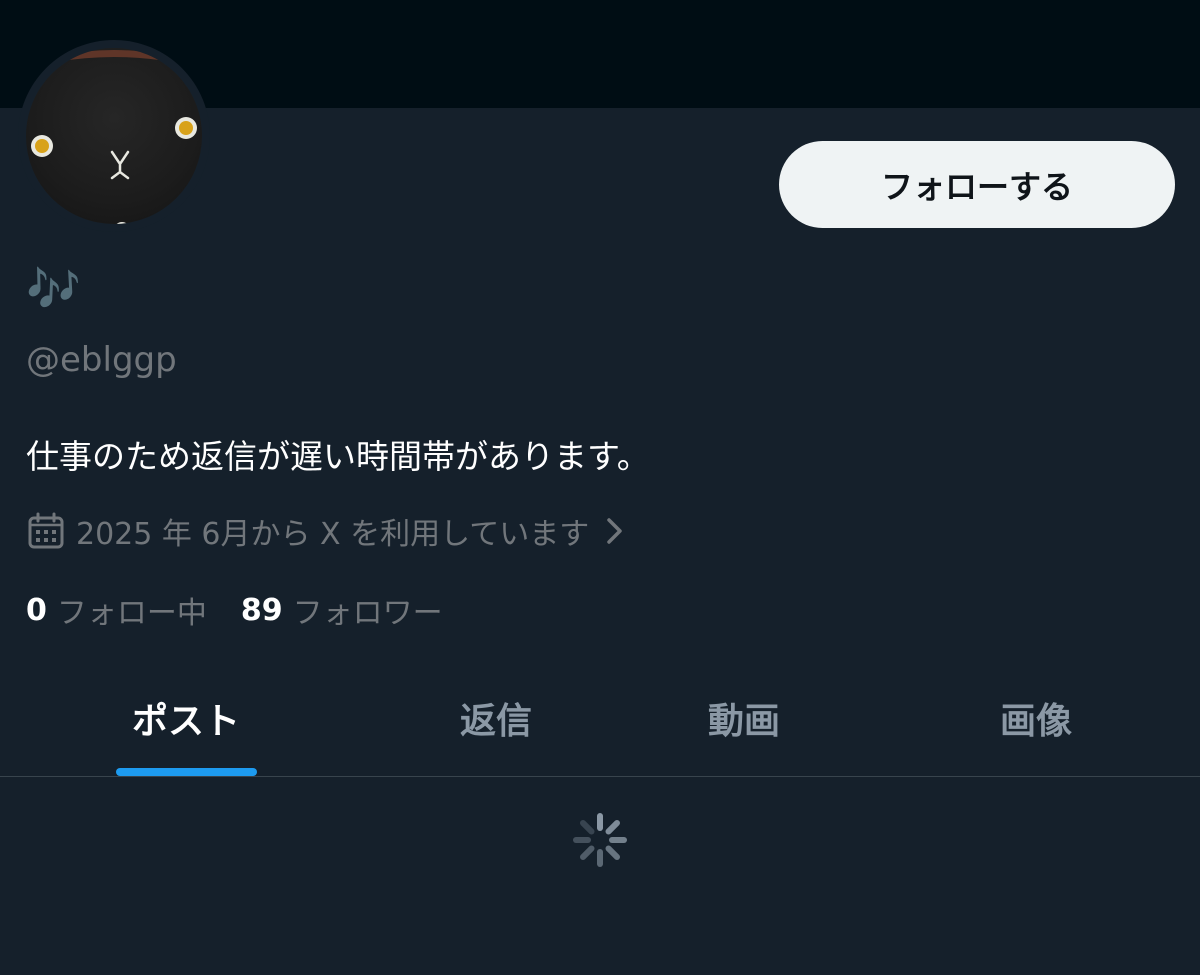  What do you see at coordinates (186, 772) in the screenshot?
I see `active-tab-indicator` at bounding box center [186, 772].